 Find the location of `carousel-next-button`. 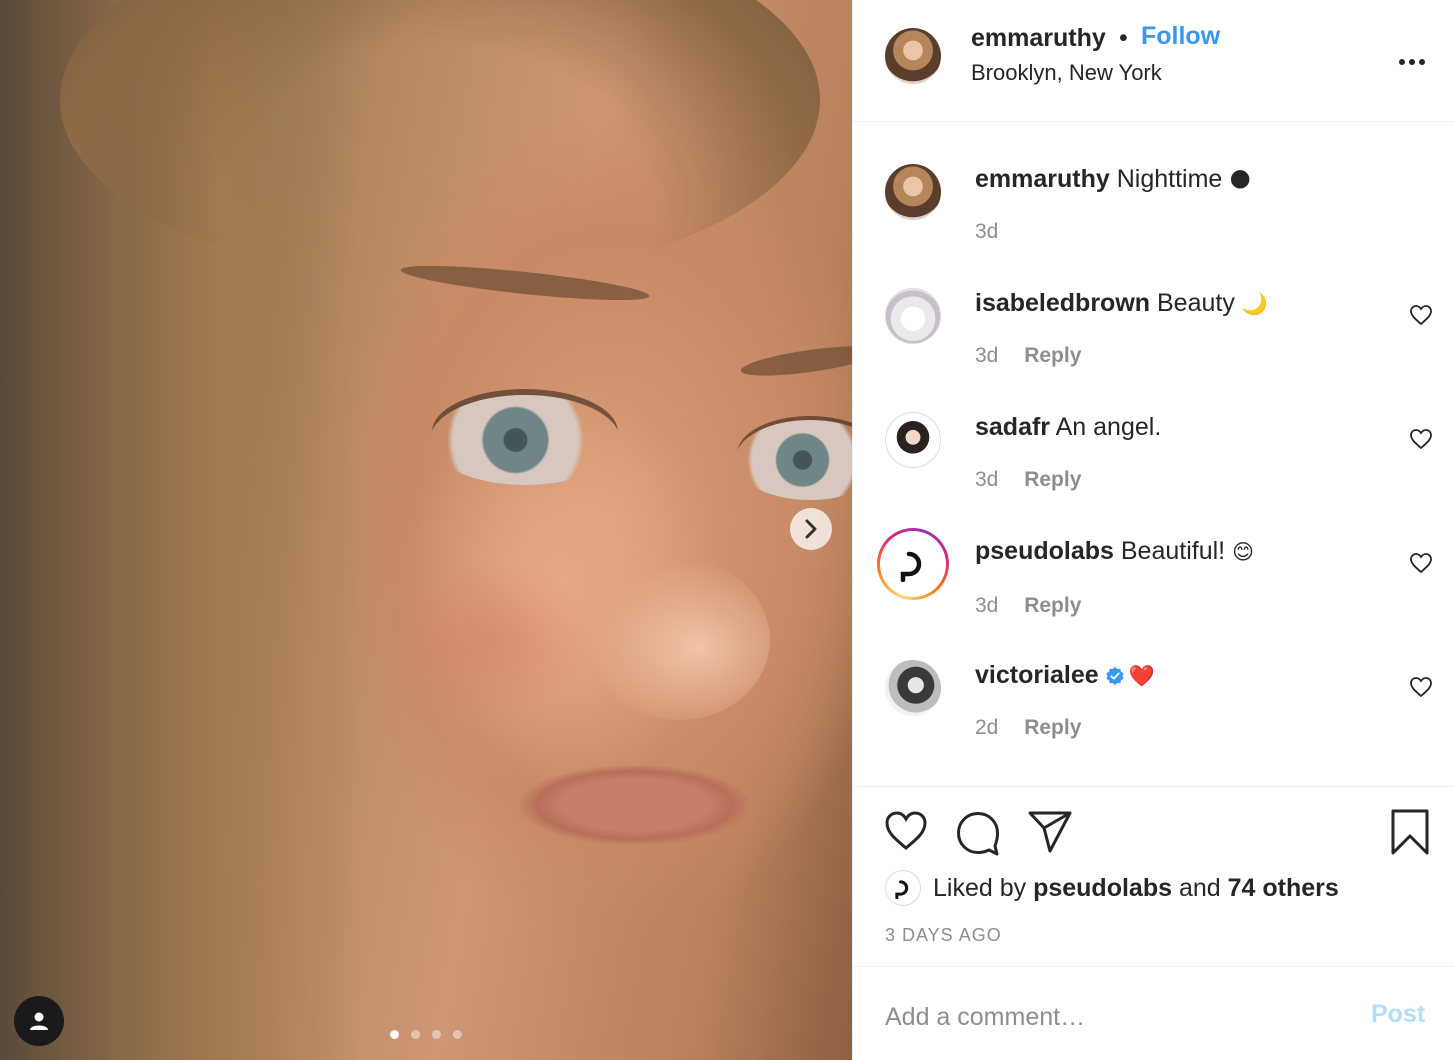

carousel-next-button is located at coordinates (811, 529).